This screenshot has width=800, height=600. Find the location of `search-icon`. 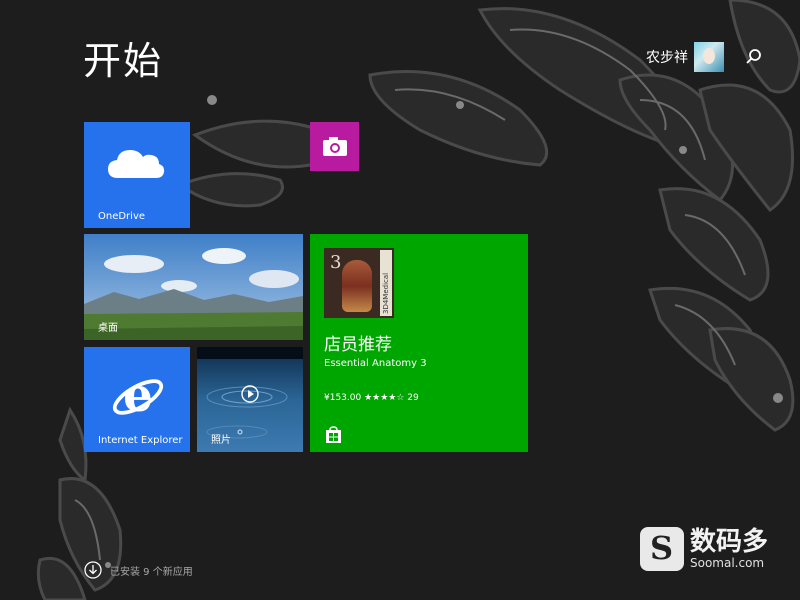

search-icon is located at coordinates (754, 57).